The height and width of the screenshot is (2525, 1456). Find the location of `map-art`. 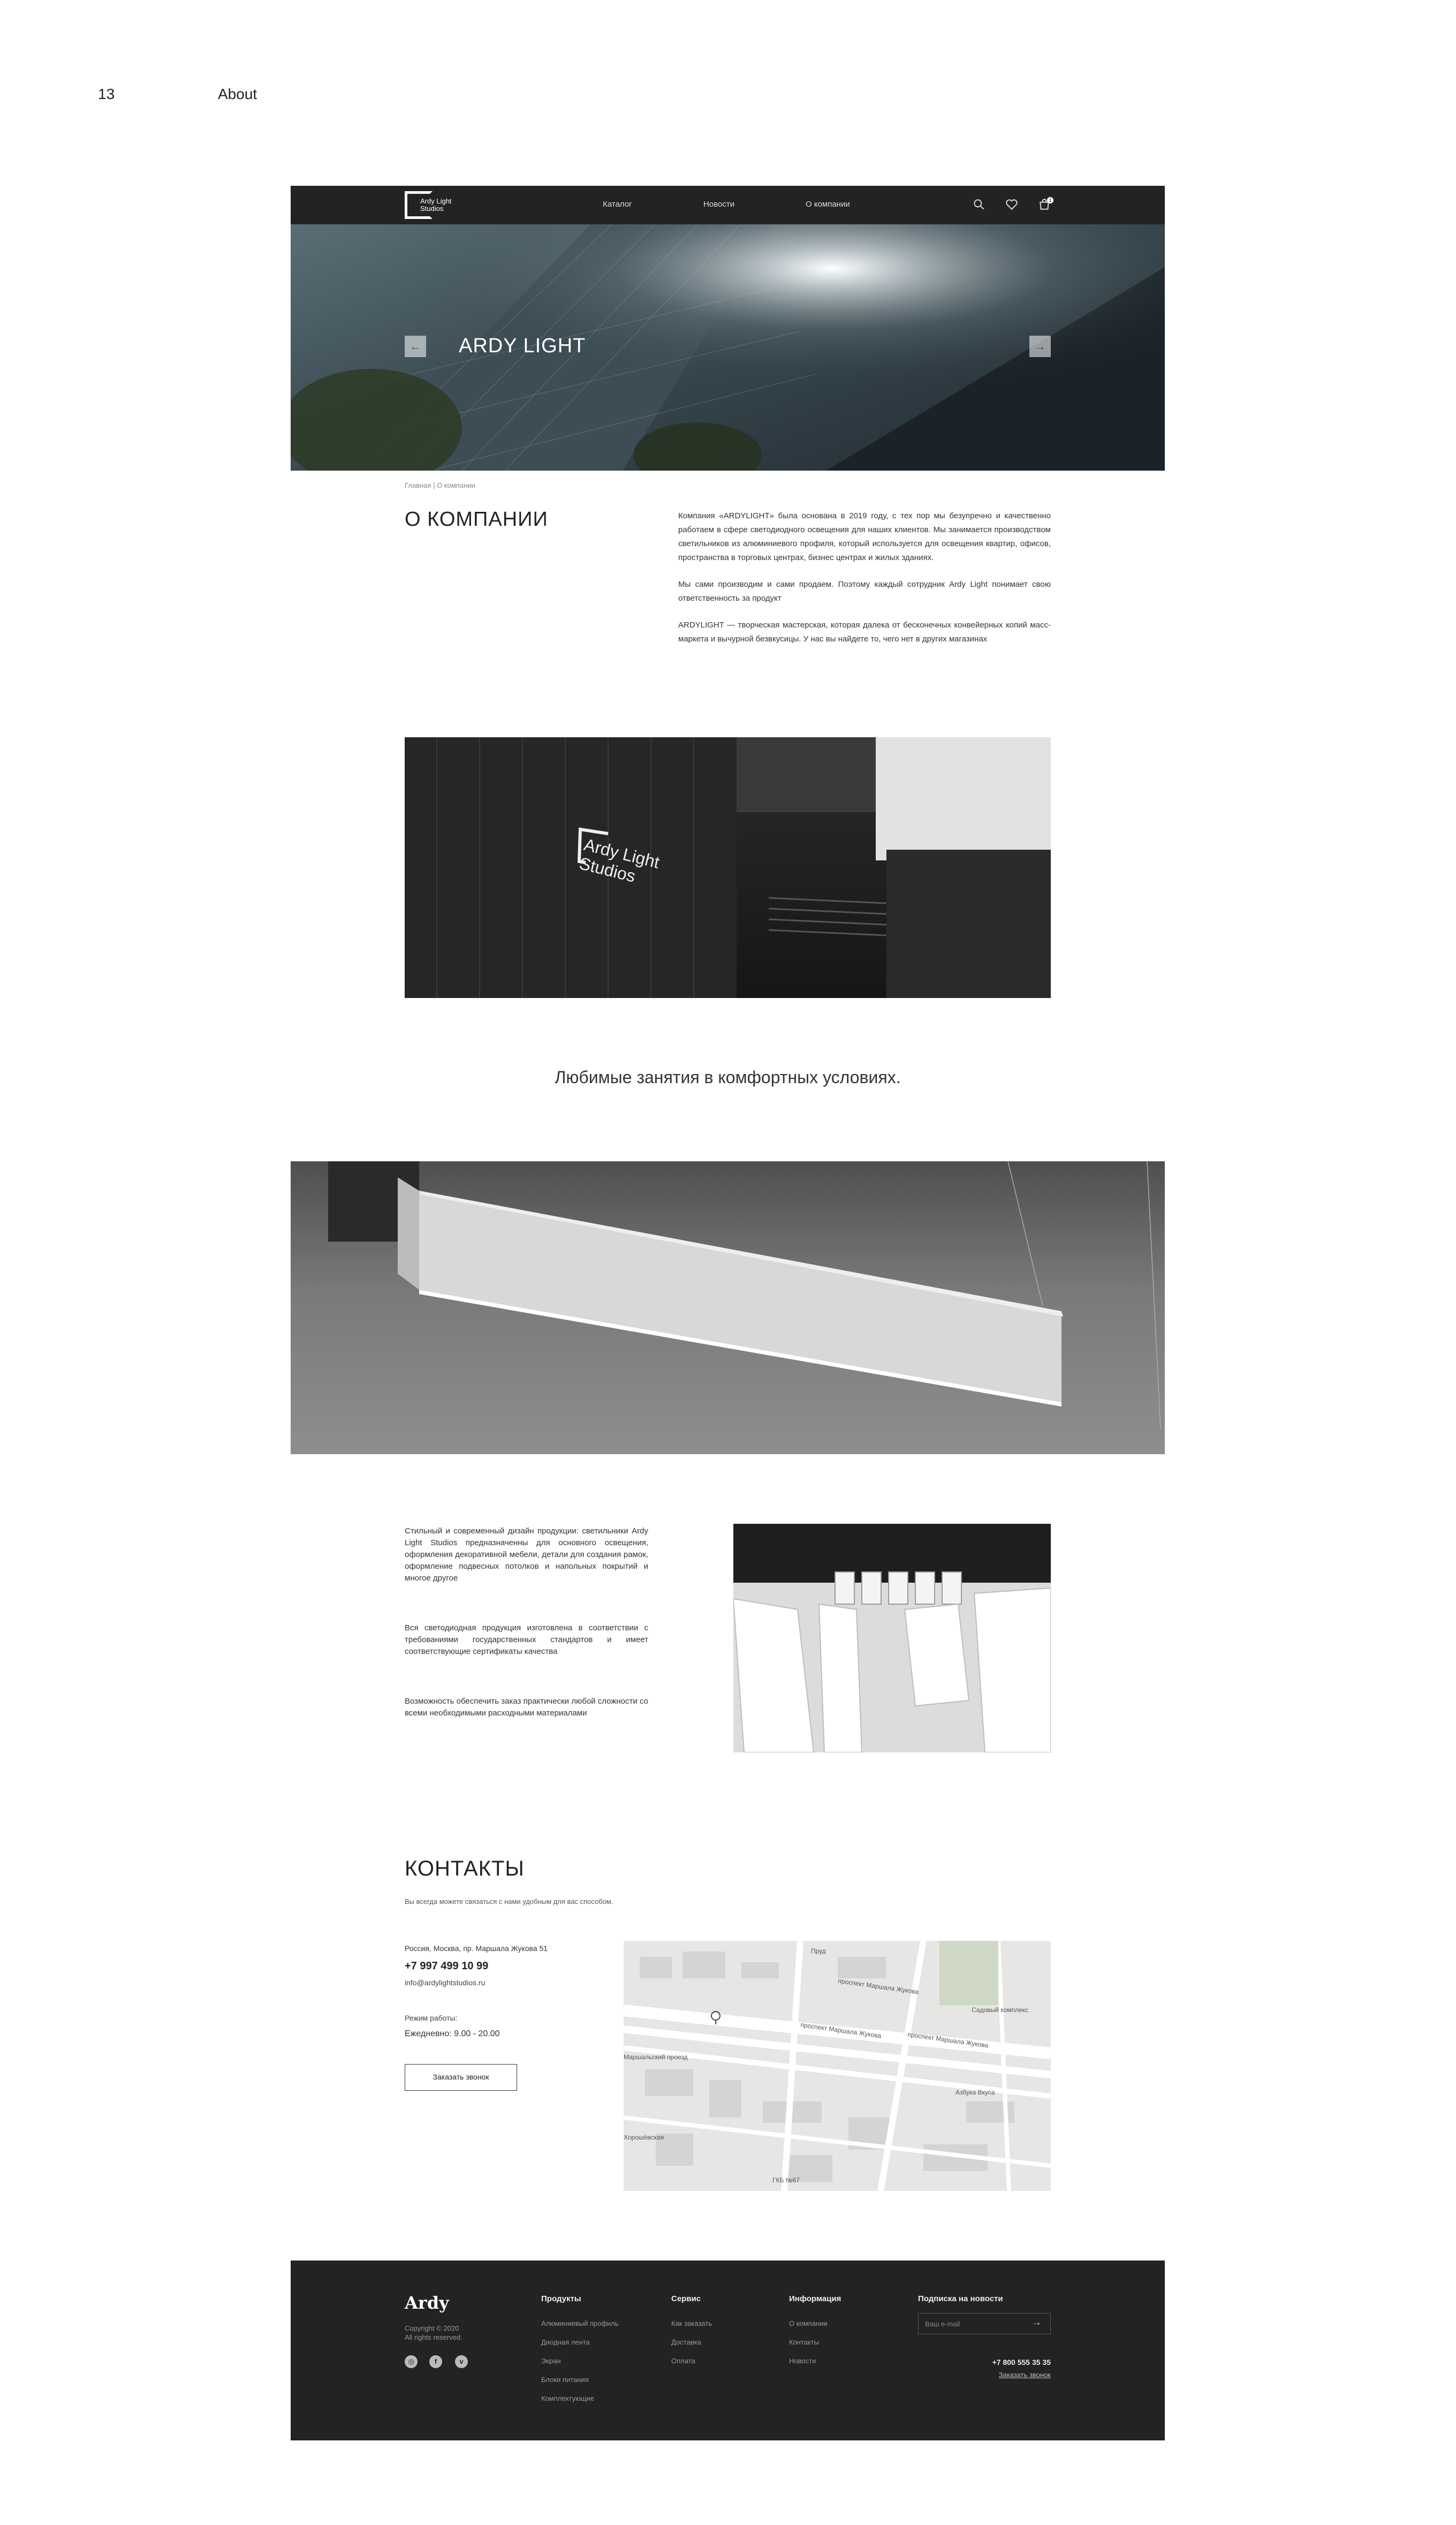

map-art is located at coordinates (837, 2066).